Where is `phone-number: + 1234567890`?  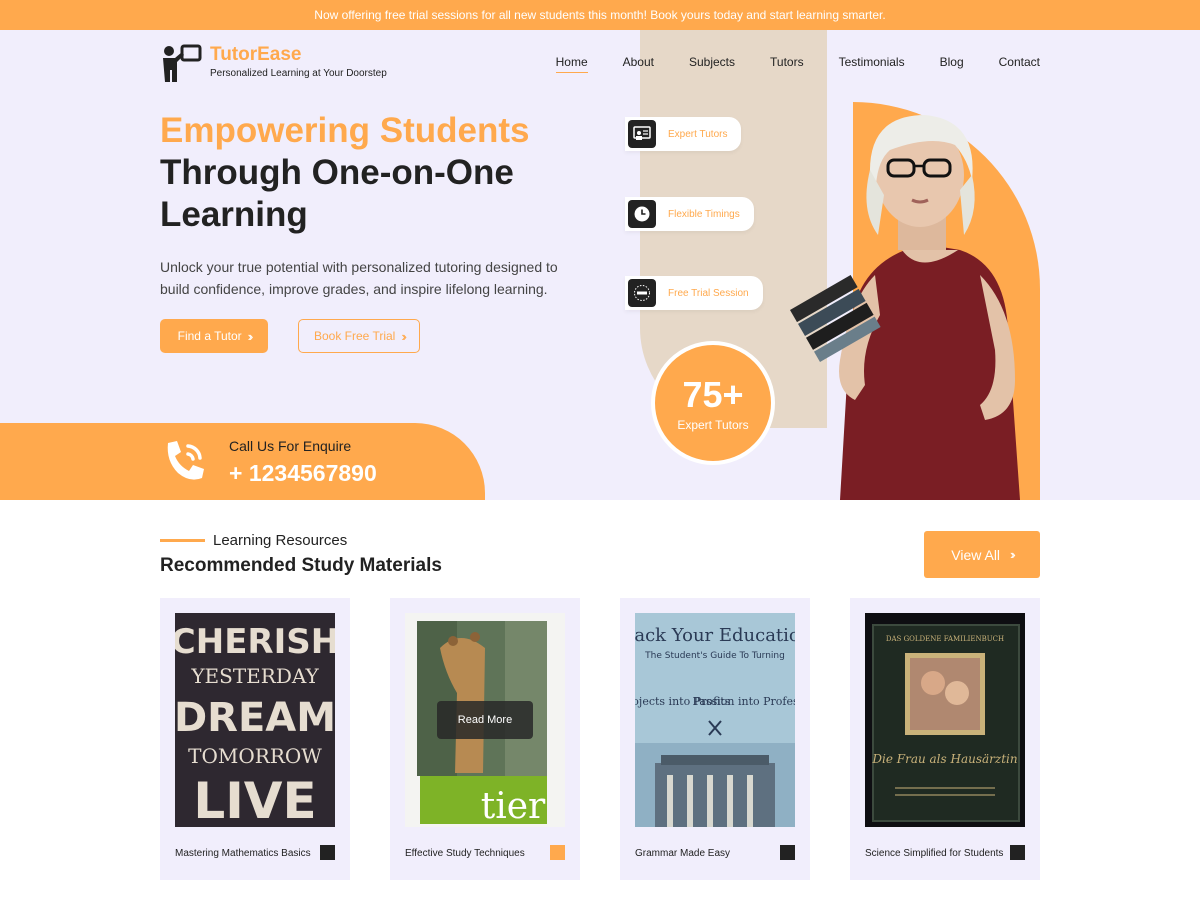 phone-number: + 1234567890 is located at coordinates (303, 473).